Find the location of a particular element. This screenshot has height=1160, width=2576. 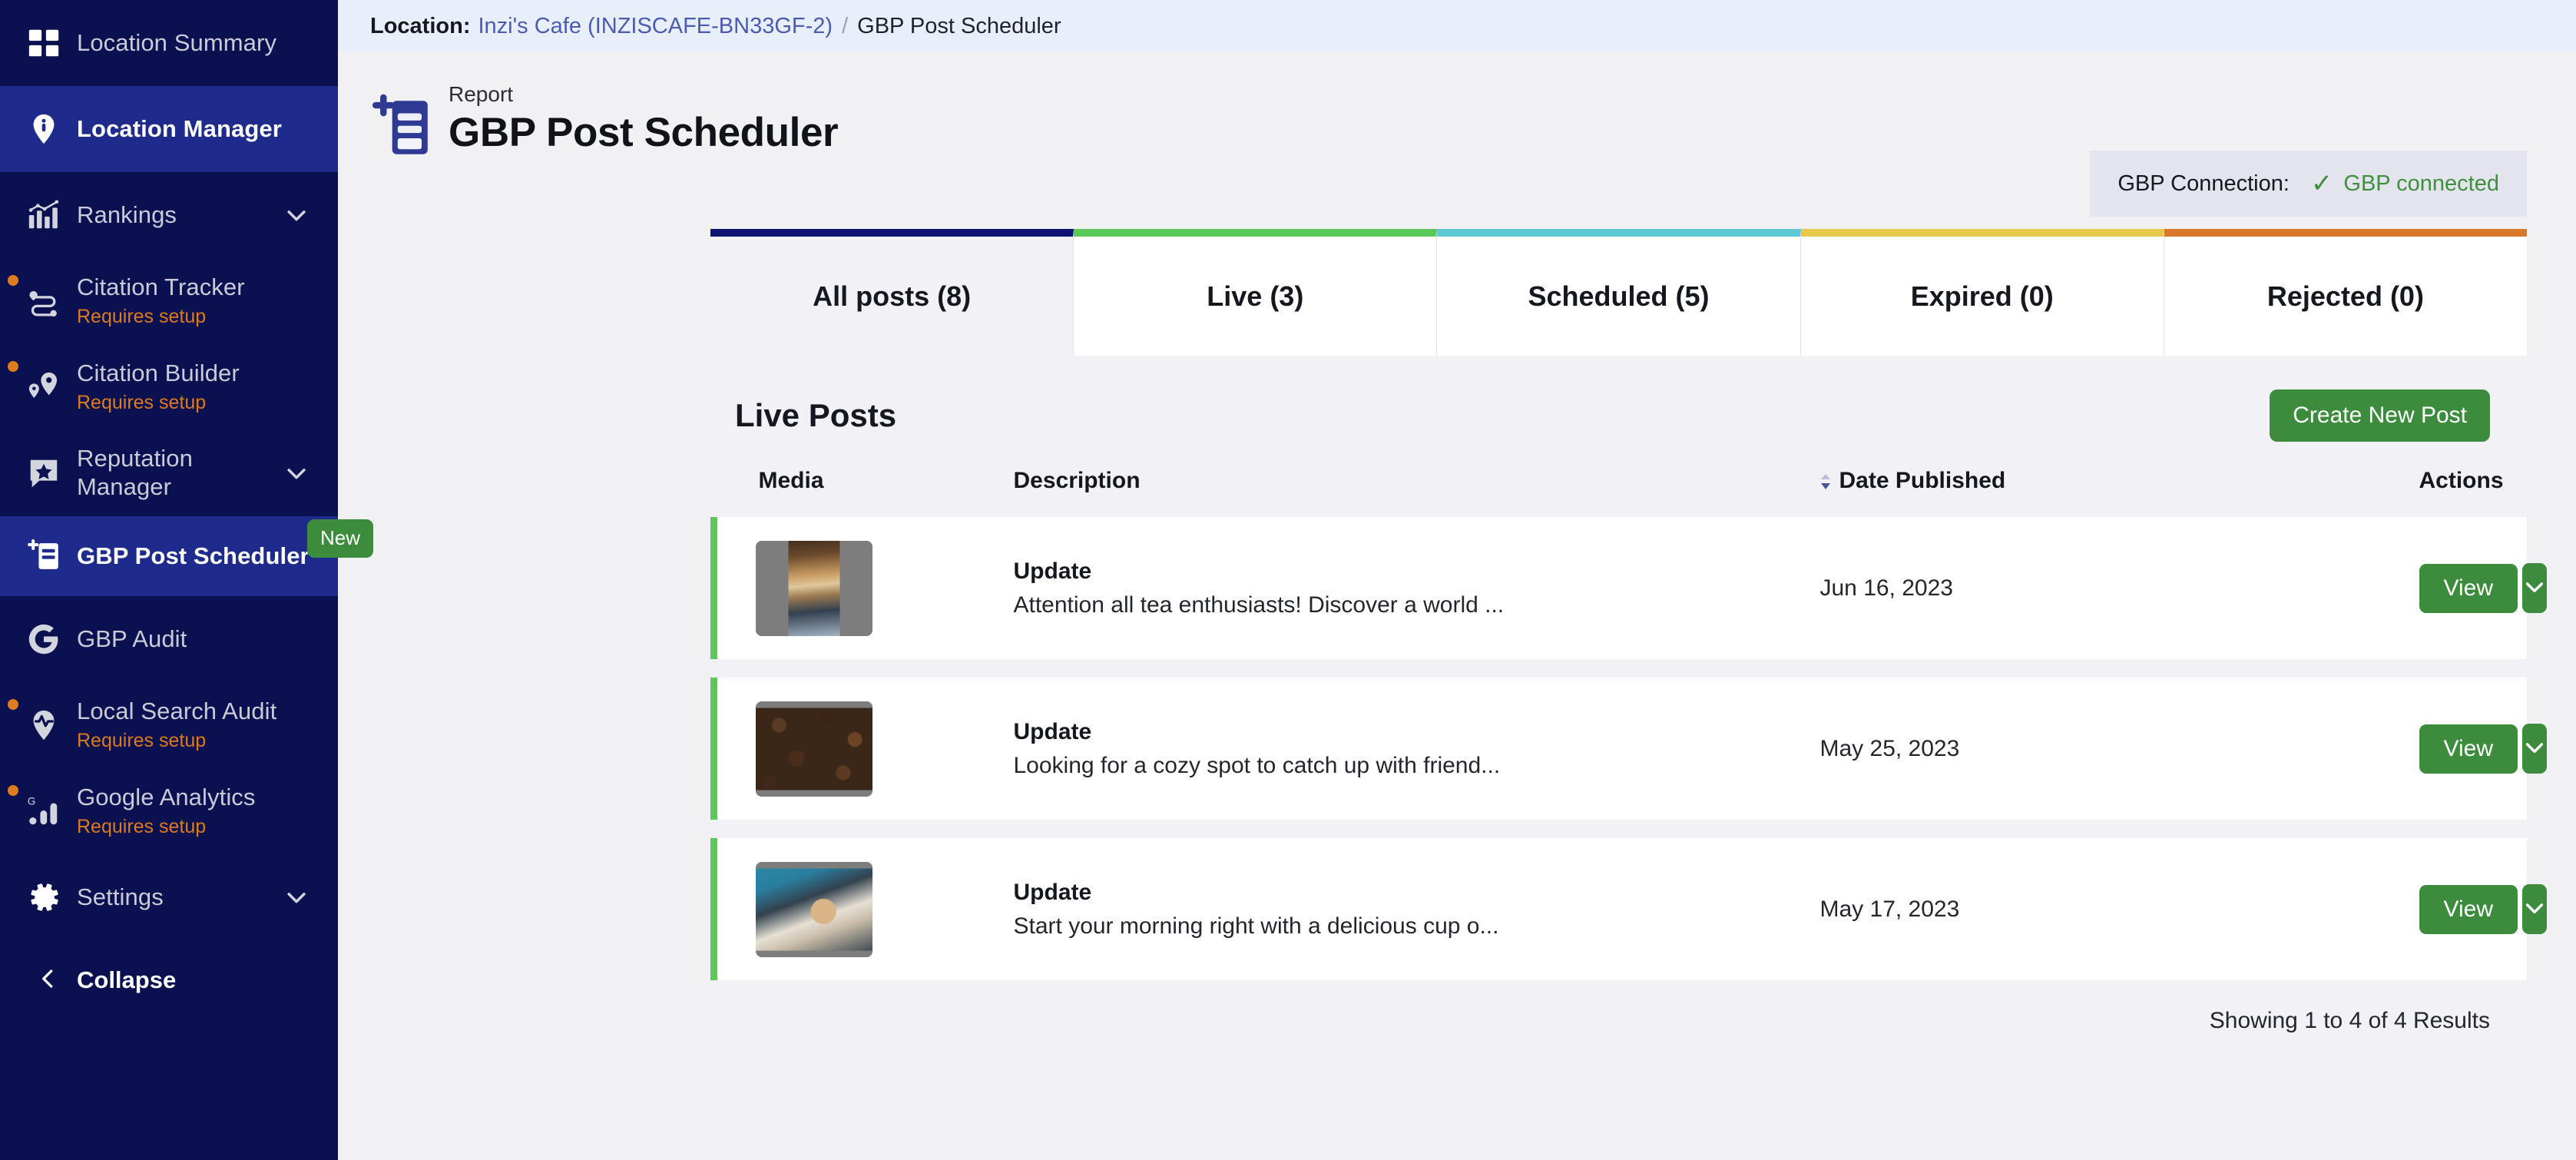

table-head: Media Description Date Published Actions is located at coordinates (1621, 493).